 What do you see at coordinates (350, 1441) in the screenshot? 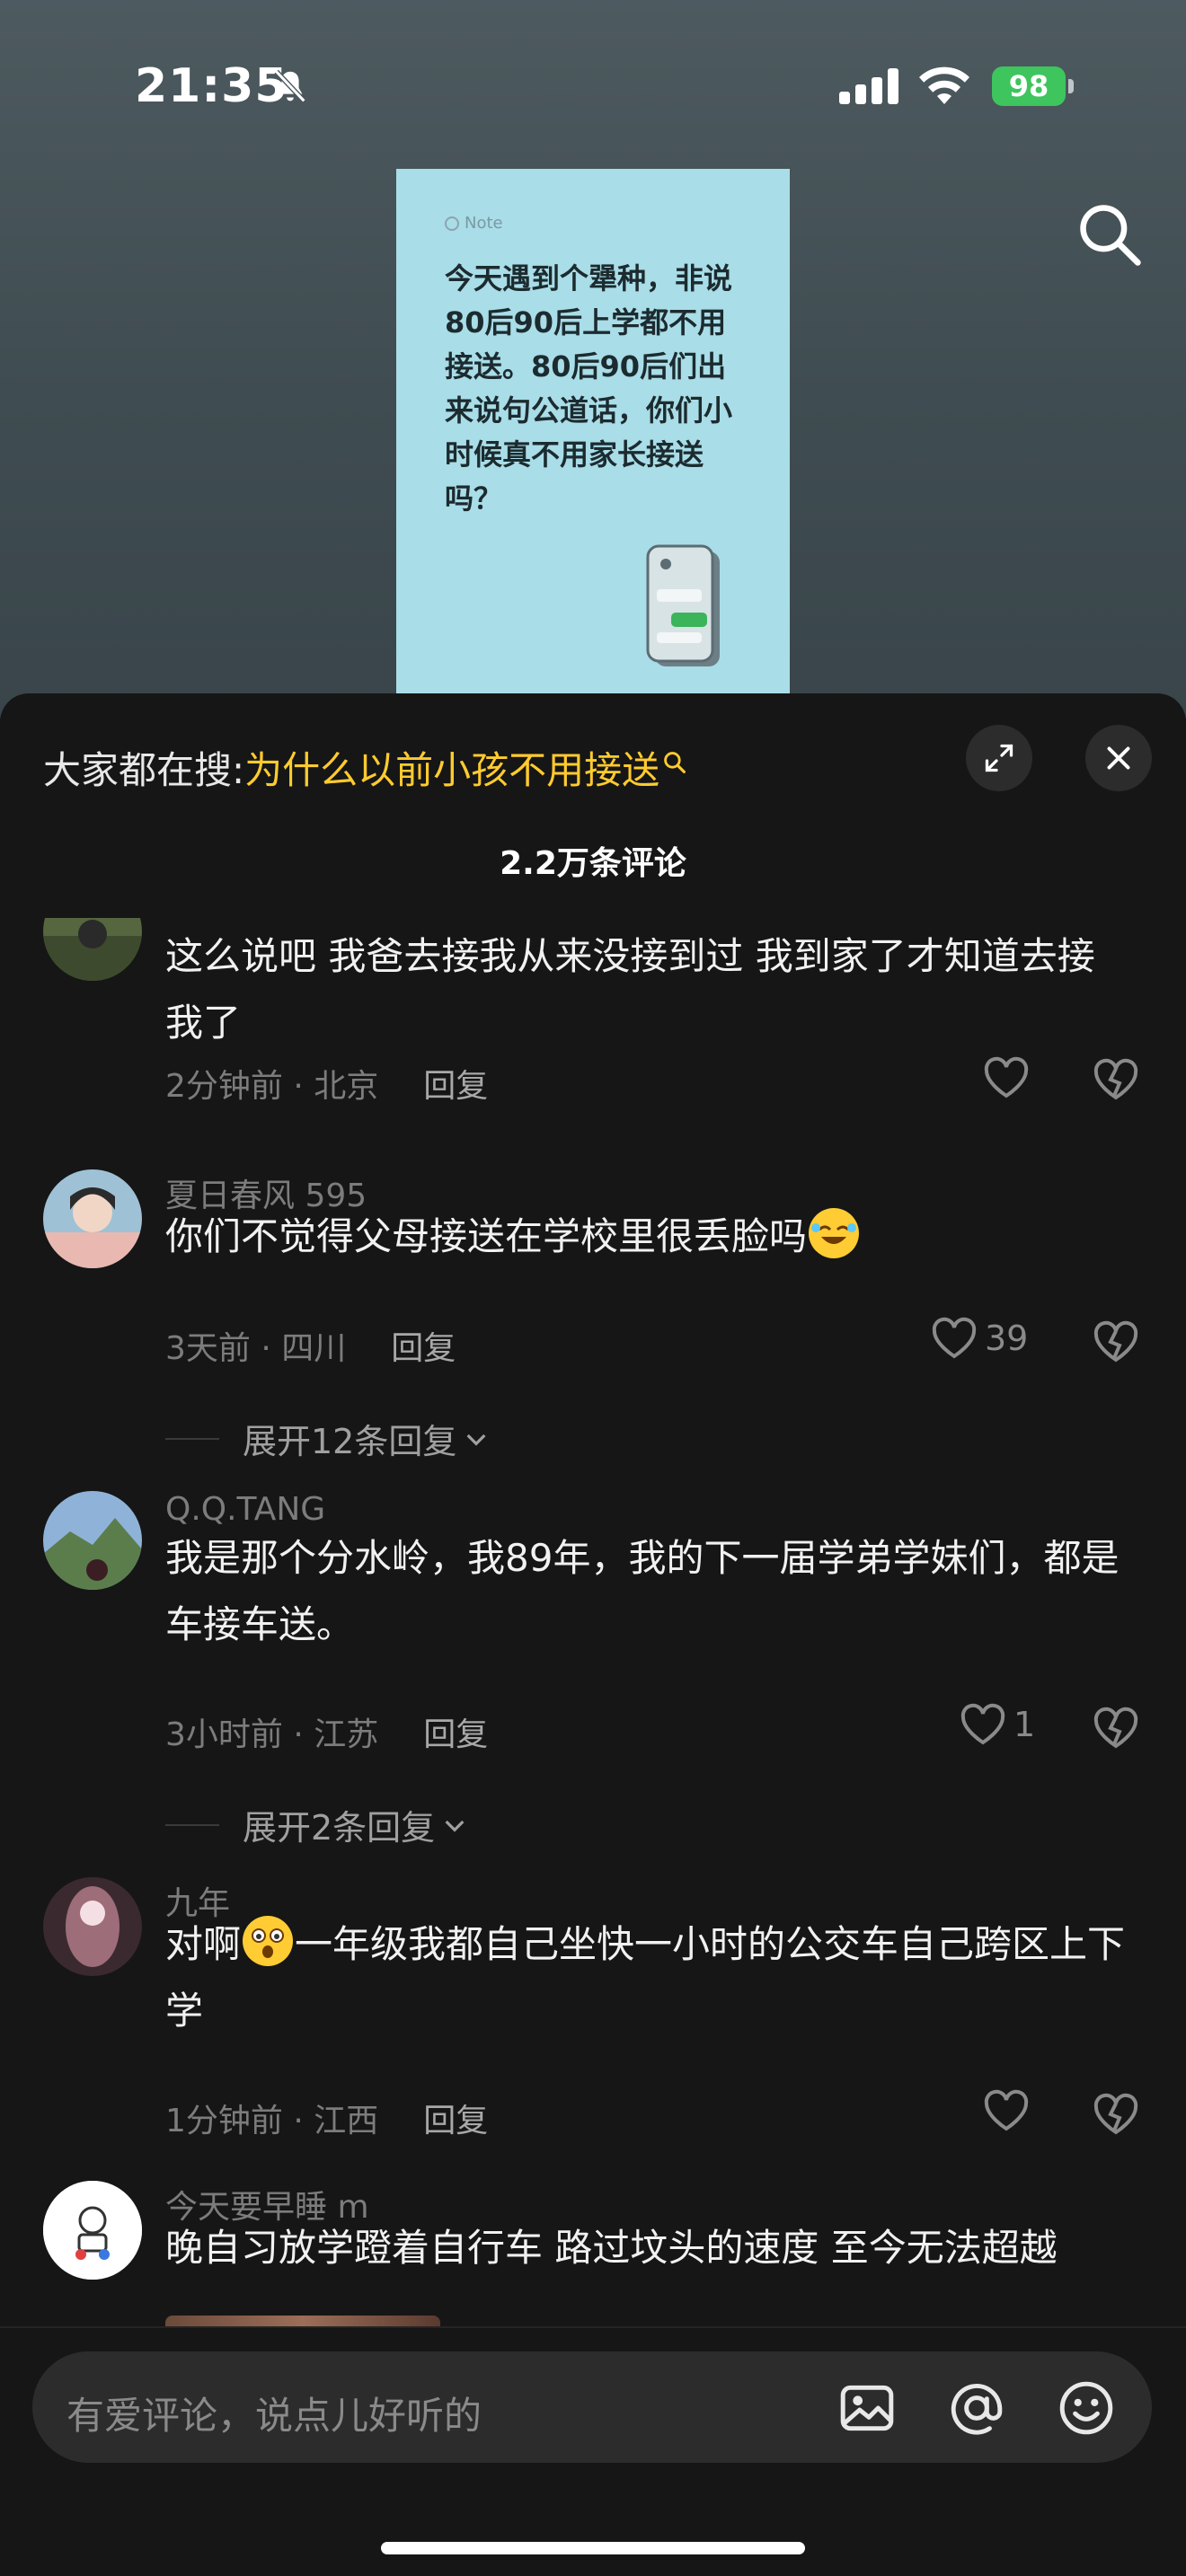
I see `expand-replies-label: 展开12条回复` at bounding box center [350, 1441].